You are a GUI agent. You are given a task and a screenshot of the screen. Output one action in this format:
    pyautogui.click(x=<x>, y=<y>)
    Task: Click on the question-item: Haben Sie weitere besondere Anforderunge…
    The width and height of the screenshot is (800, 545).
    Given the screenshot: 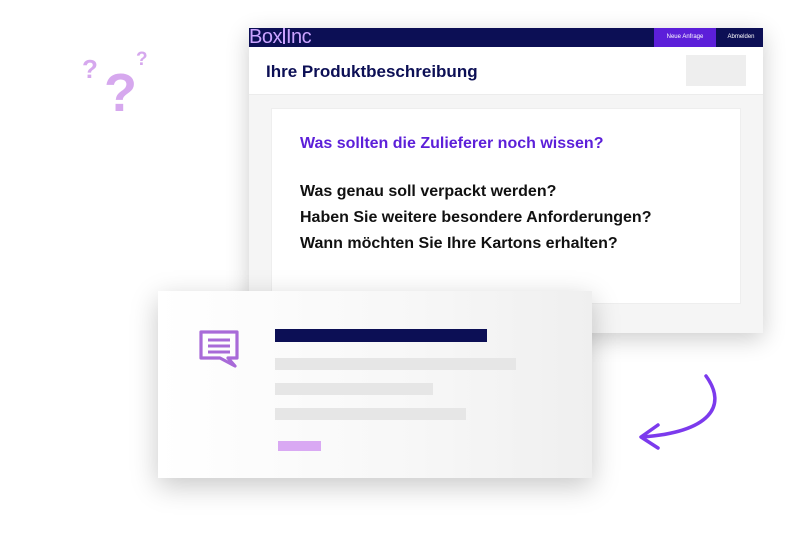 What is the action you would take?
    pyautogui.click(x=476, y=217)
    